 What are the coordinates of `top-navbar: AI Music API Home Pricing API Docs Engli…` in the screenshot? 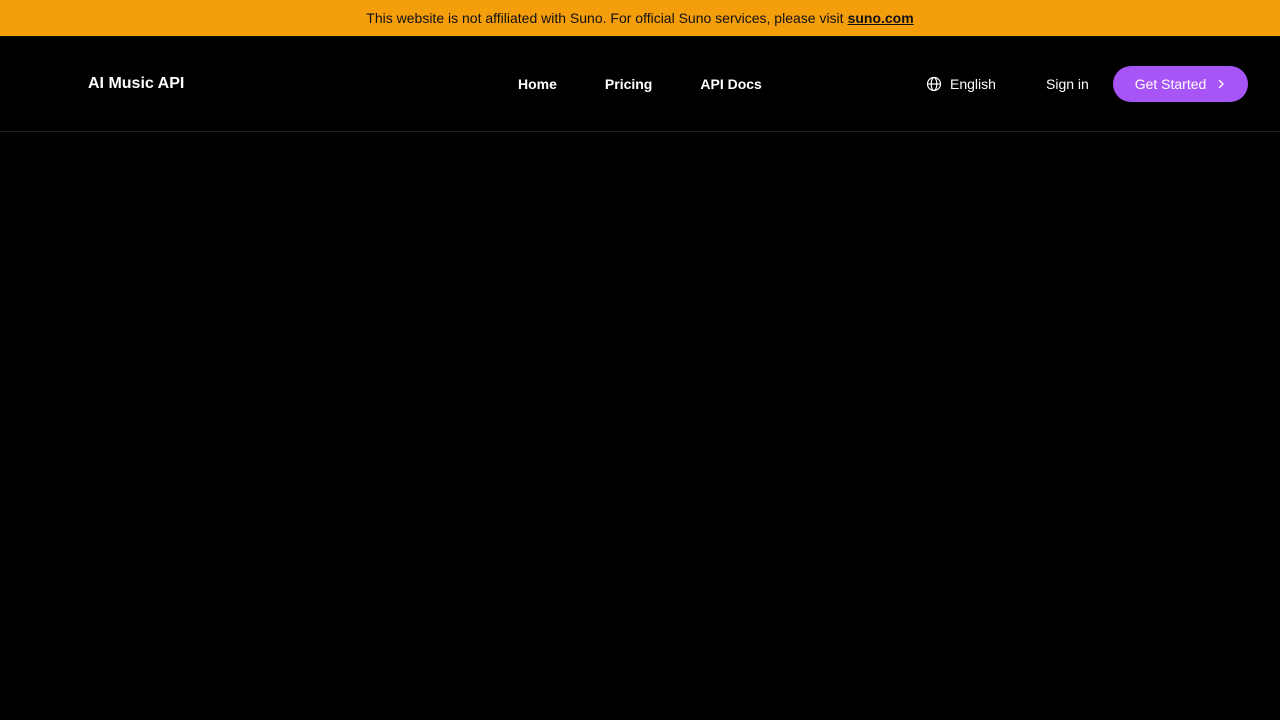 It's located at (640, 84).